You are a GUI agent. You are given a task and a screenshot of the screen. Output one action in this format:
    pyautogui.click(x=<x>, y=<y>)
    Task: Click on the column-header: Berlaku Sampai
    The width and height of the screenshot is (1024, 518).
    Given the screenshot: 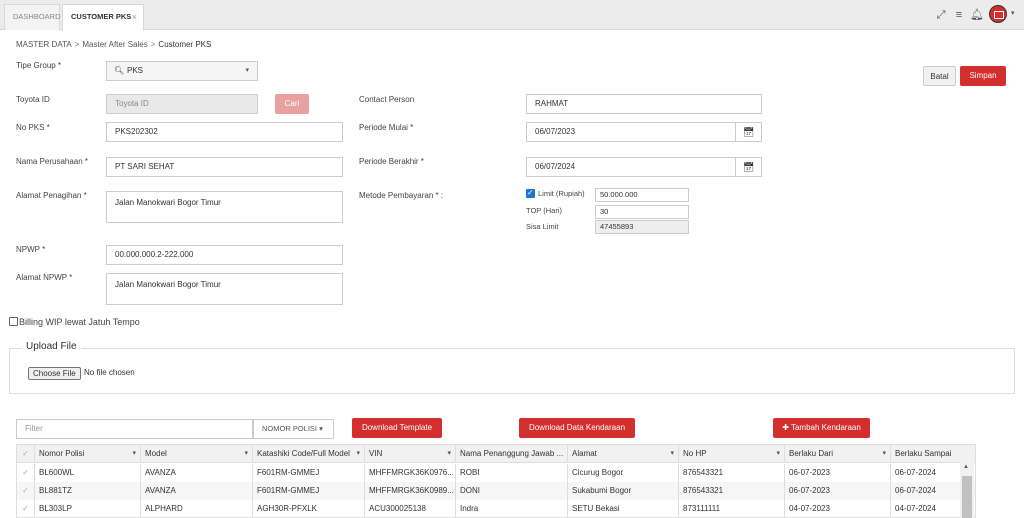 What is the action you would take?
    pyautogui.click(x=933, y=454)
    